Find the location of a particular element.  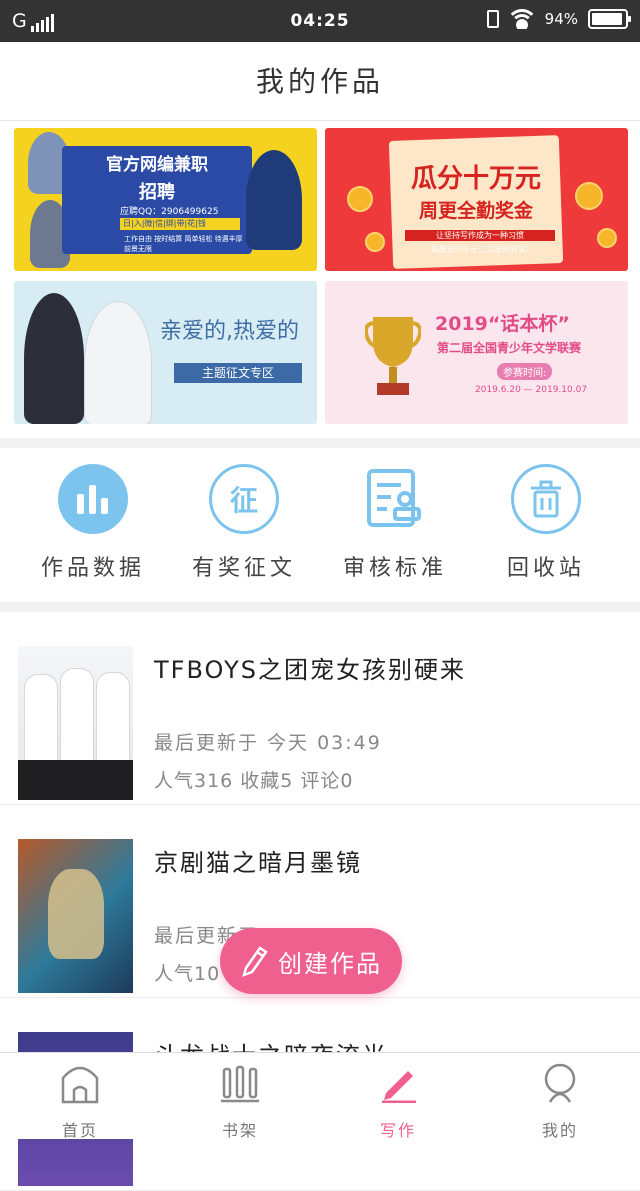

action-label: 作品数据 is located at coordinates (92, 568).